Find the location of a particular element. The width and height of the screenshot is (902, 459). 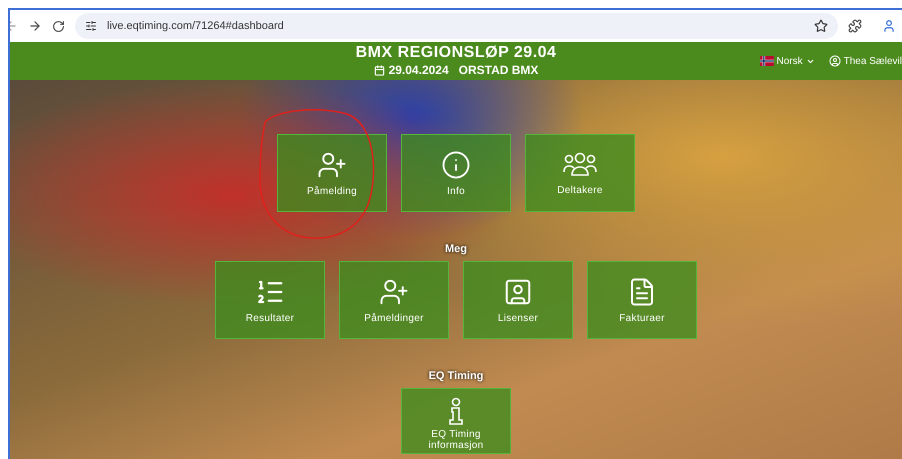

user-menu: Thea Sælevil is located at coordinates (873, 61).